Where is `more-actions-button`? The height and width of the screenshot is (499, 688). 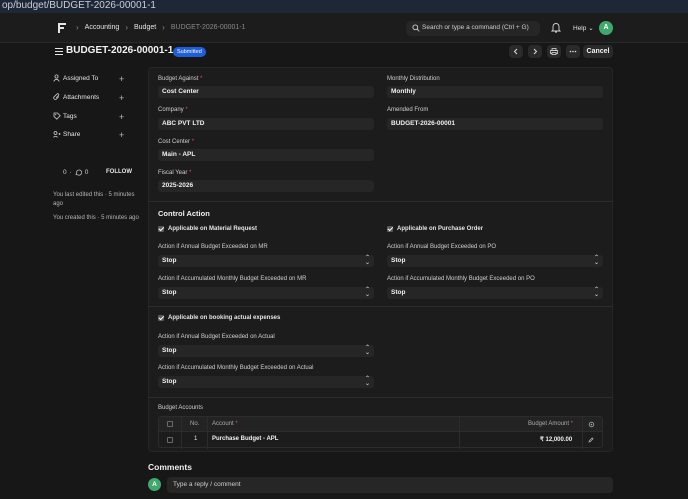 more-actions-button is located at coordinates (573, 51).